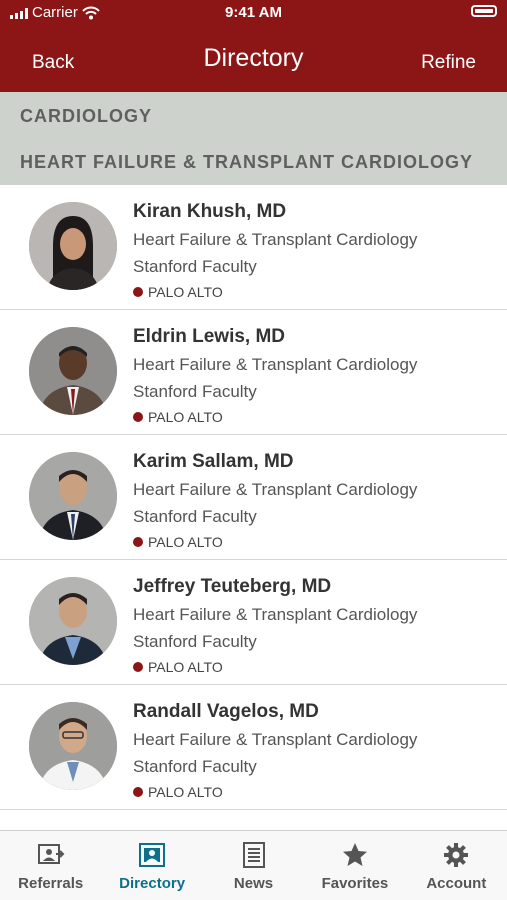 This screenshot has height=900, width=507. I want to click on status-bar: Carrier 9:41 AM, so click(253, 14).